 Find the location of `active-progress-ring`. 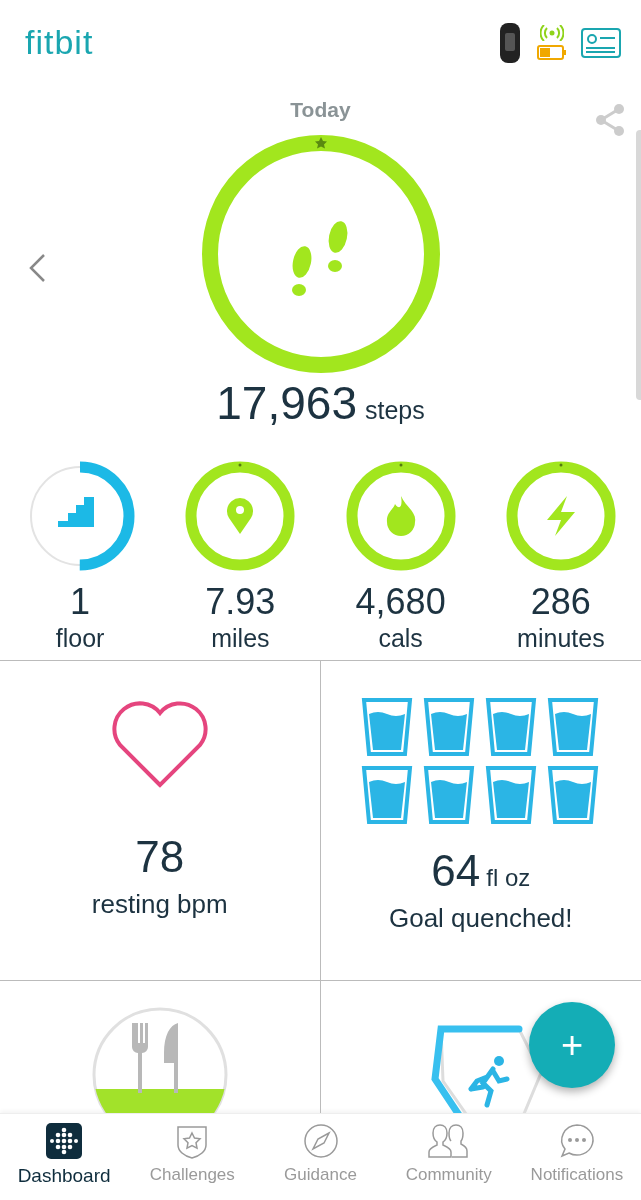

active-progress-ring is located at coordinates (560, 516).